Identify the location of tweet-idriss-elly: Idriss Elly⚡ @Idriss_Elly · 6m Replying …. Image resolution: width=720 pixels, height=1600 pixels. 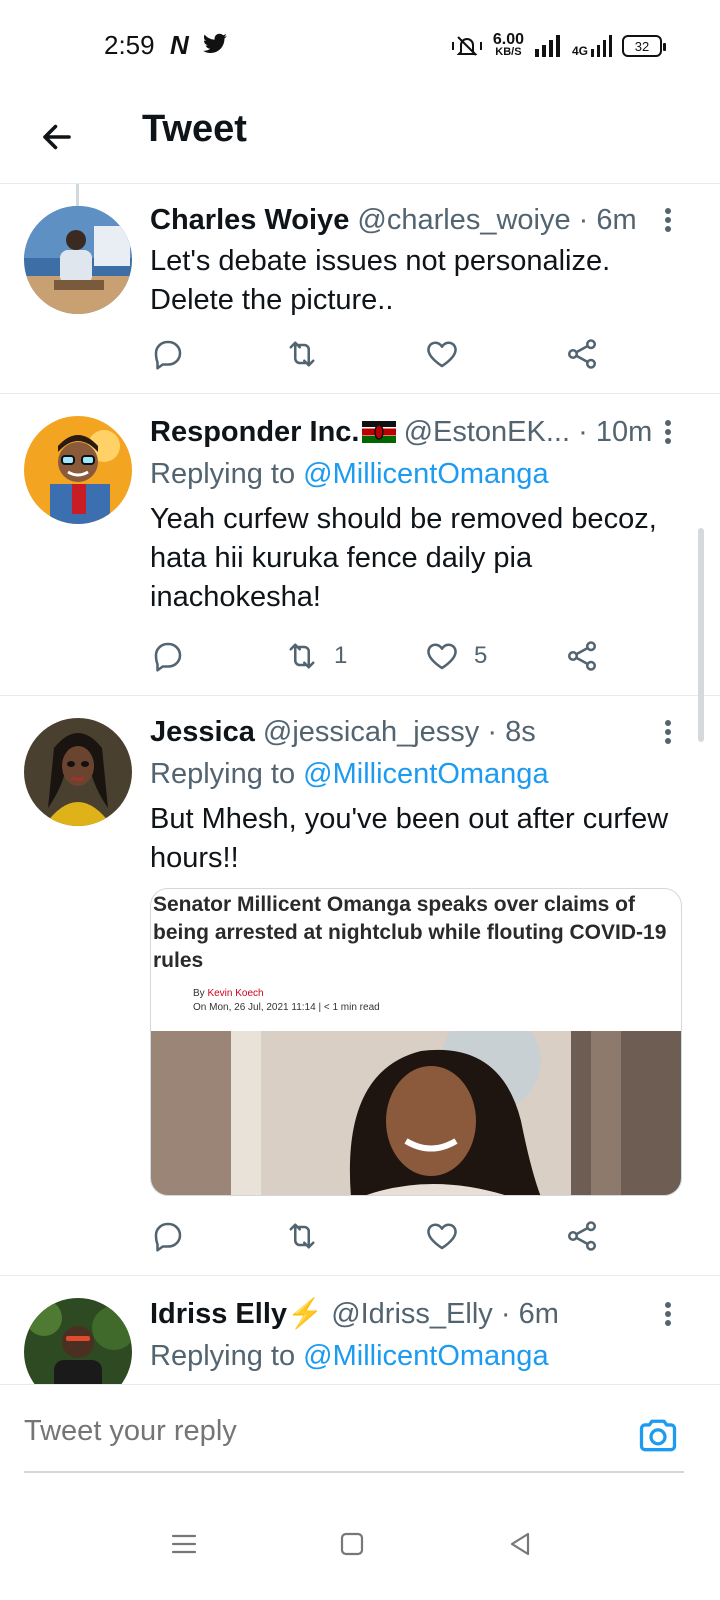
(360, 1330).